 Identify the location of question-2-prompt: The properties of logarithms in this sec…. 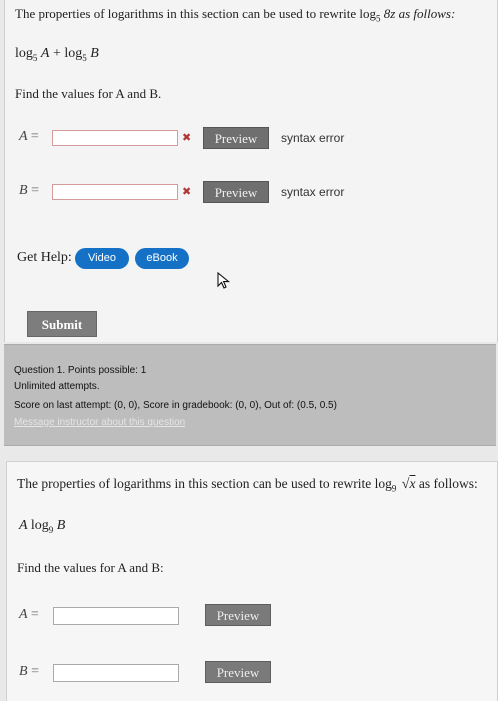
(247, 485).